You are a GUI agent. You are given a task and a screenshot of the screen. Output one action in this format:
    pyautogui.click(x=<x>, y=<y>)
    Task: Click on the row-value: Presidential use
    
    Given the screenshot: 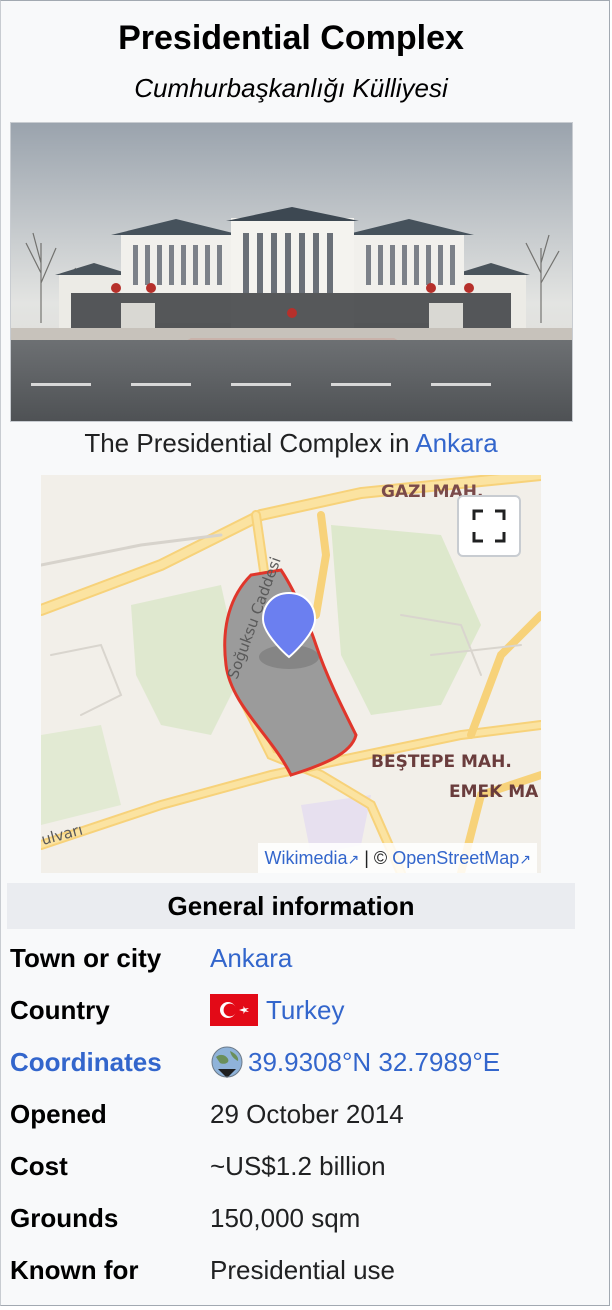 What is the action you would take?
    pyautogui.click(x=302, y=1270)
    